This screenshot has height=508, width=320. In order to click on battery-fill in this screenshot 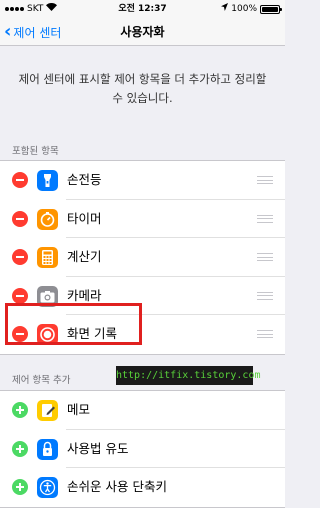, I will do `click(270, 9)`.